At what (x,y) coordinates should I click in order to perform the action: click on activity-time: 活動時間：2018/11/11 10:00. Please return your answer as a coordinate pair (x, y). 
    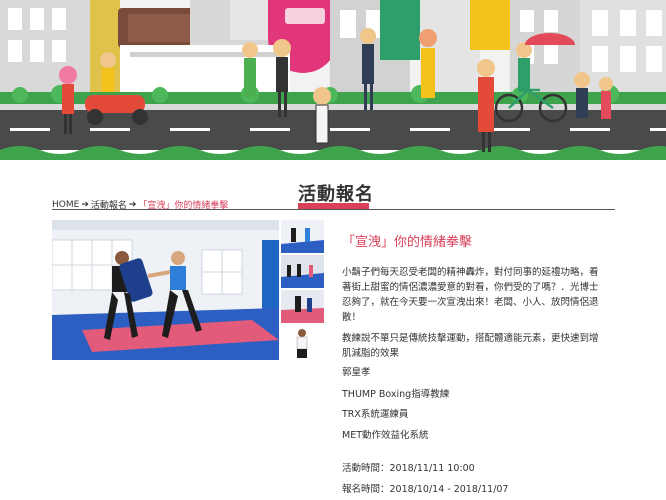
    Looking at the image, I should click on (408, 468).